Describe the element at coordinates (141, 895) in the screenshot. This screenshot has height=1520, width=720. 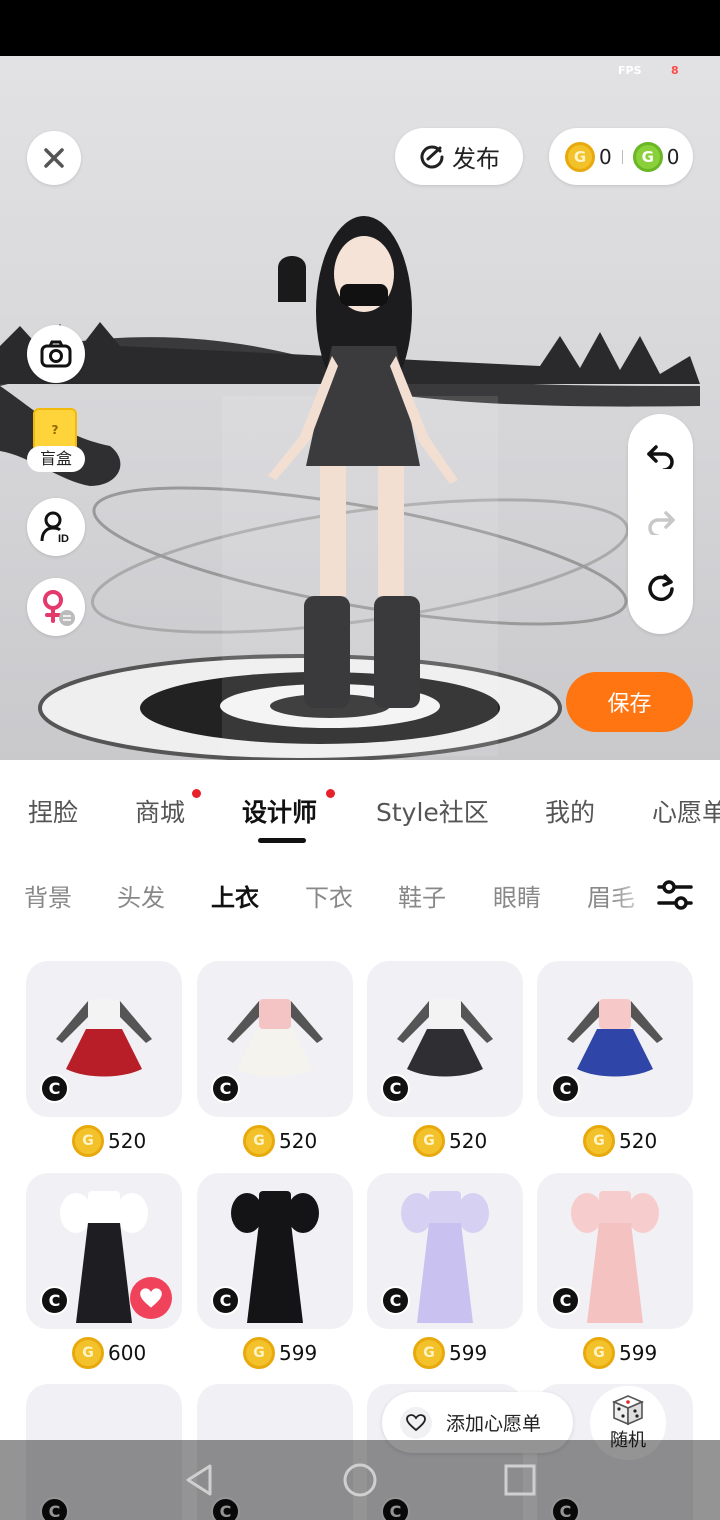
I see `category-hair: 头发` at that location.